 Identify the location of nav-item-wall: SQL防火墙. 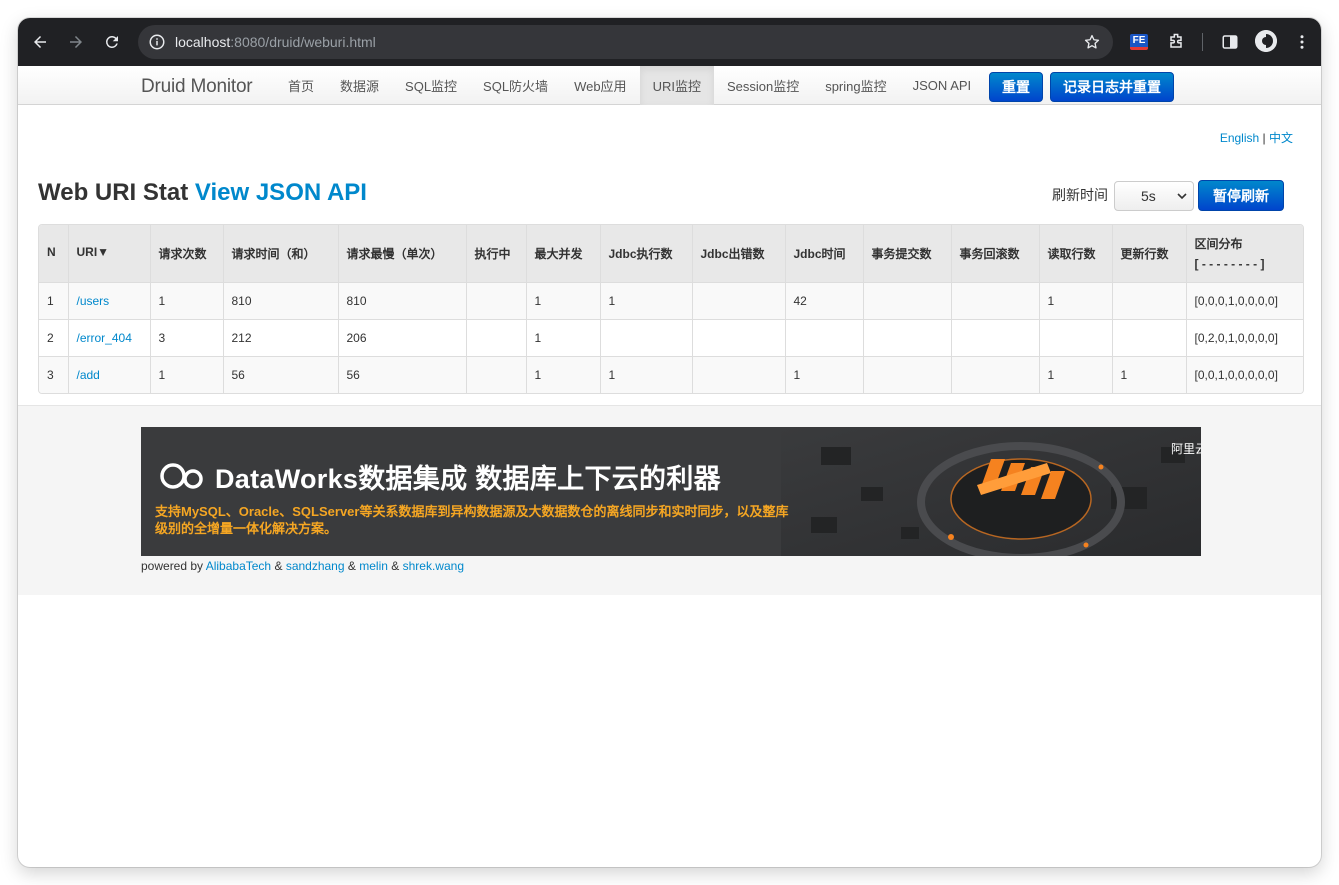
(515, 85).